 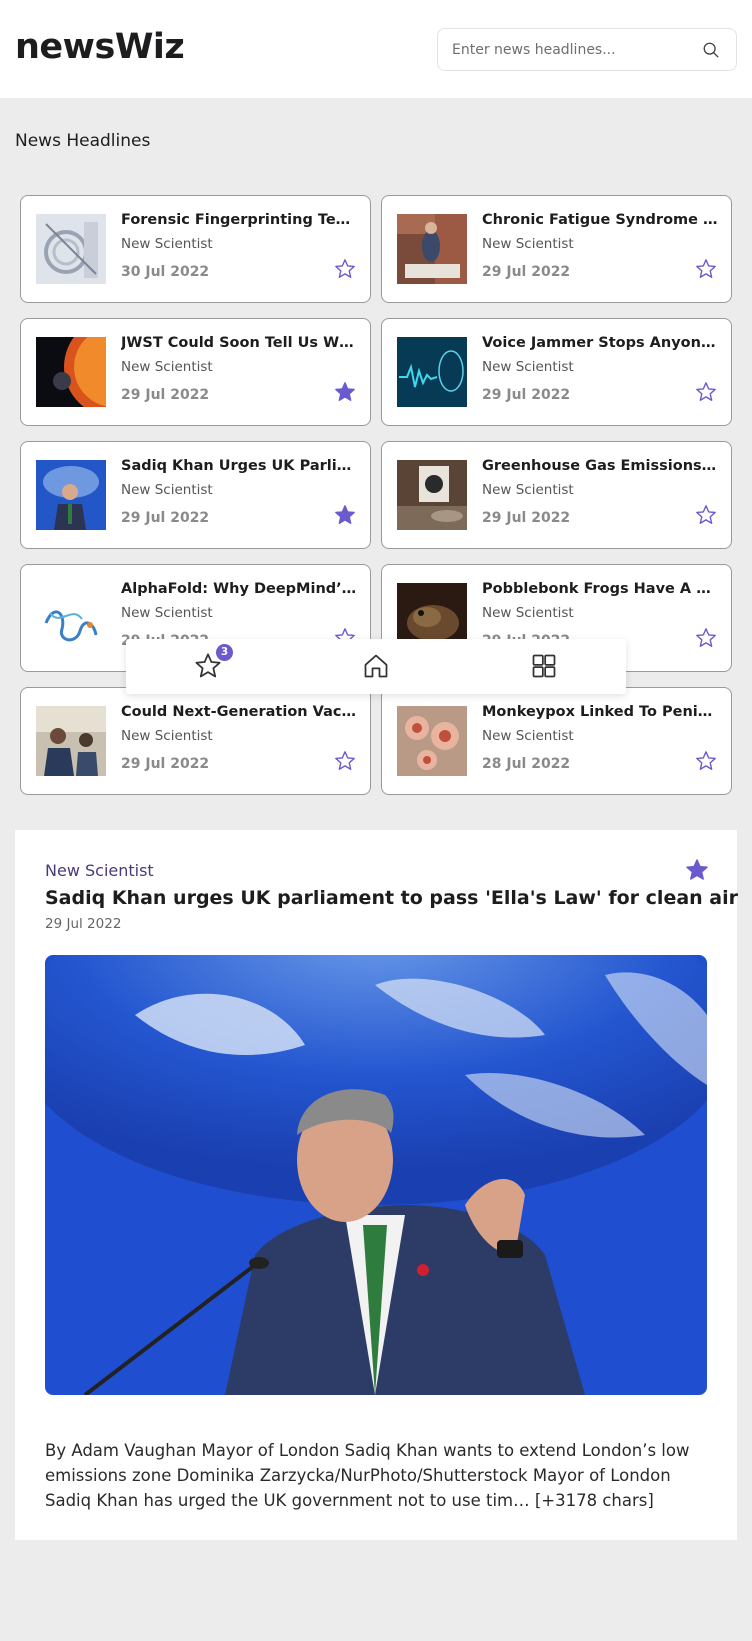 I want to click on headline-date: 28 Jul 2022, so click(x=526, y=764).